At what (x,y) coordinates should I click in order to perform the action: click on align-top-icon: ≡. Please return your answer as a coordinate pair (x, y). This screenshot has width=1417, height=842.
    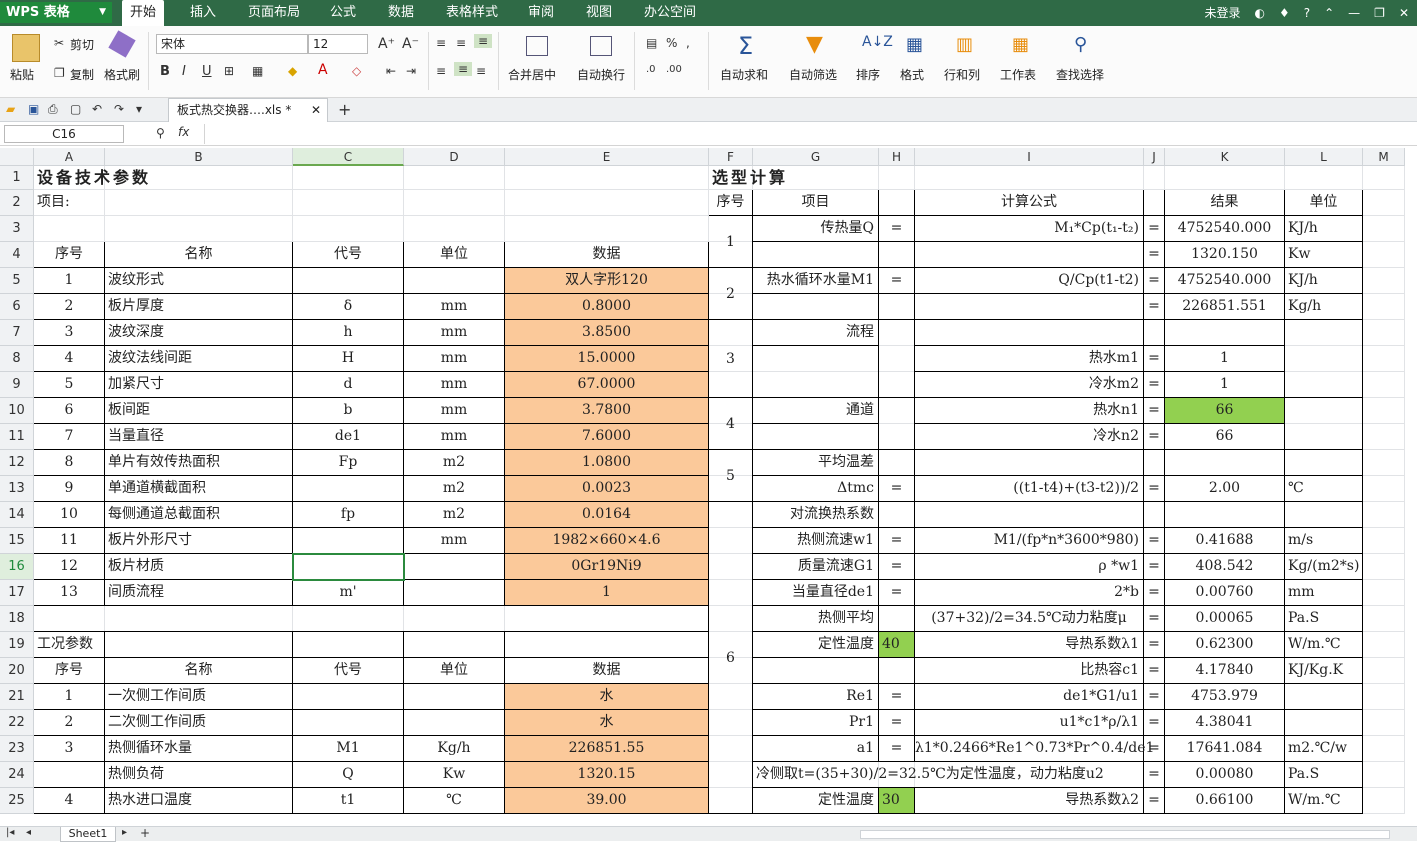
    Looking at the image, I should click on (441, 43).